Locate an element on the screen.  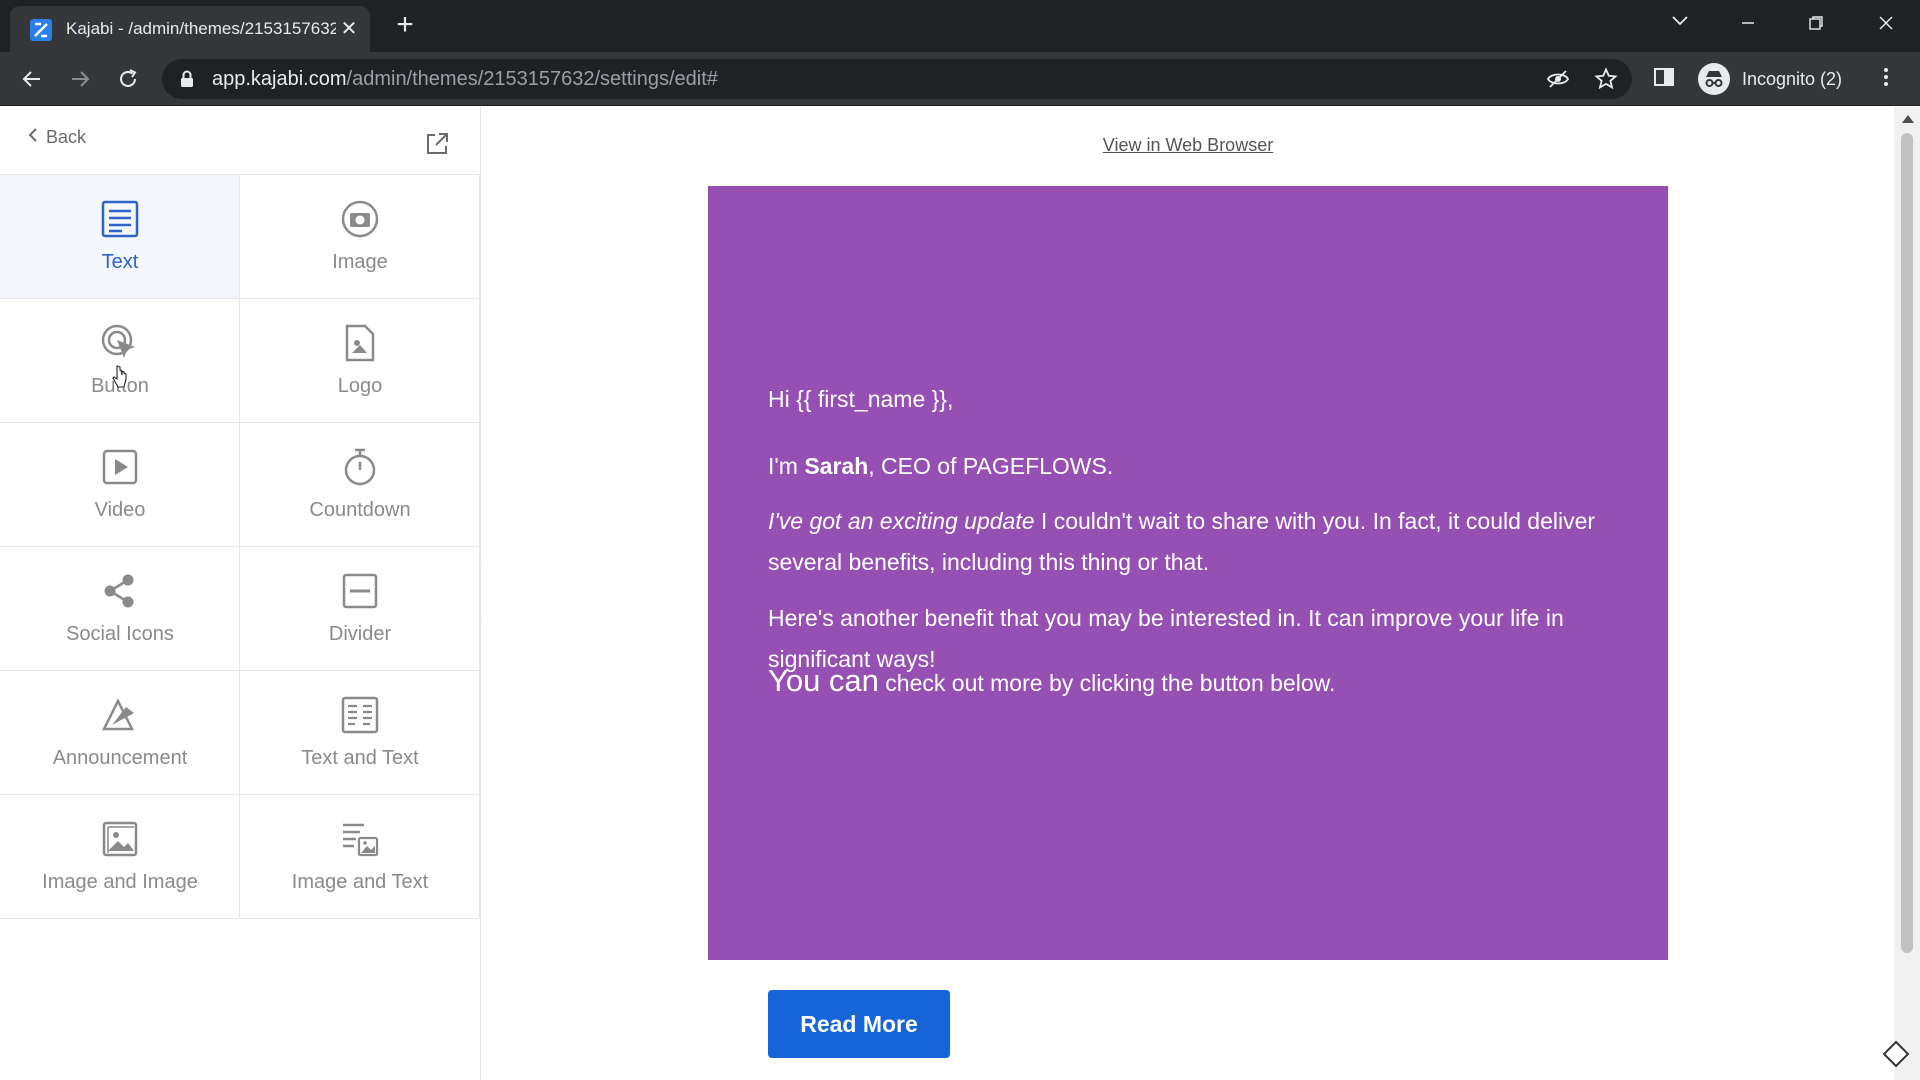
chevron-left-icon is located at coordinates (33, 137).